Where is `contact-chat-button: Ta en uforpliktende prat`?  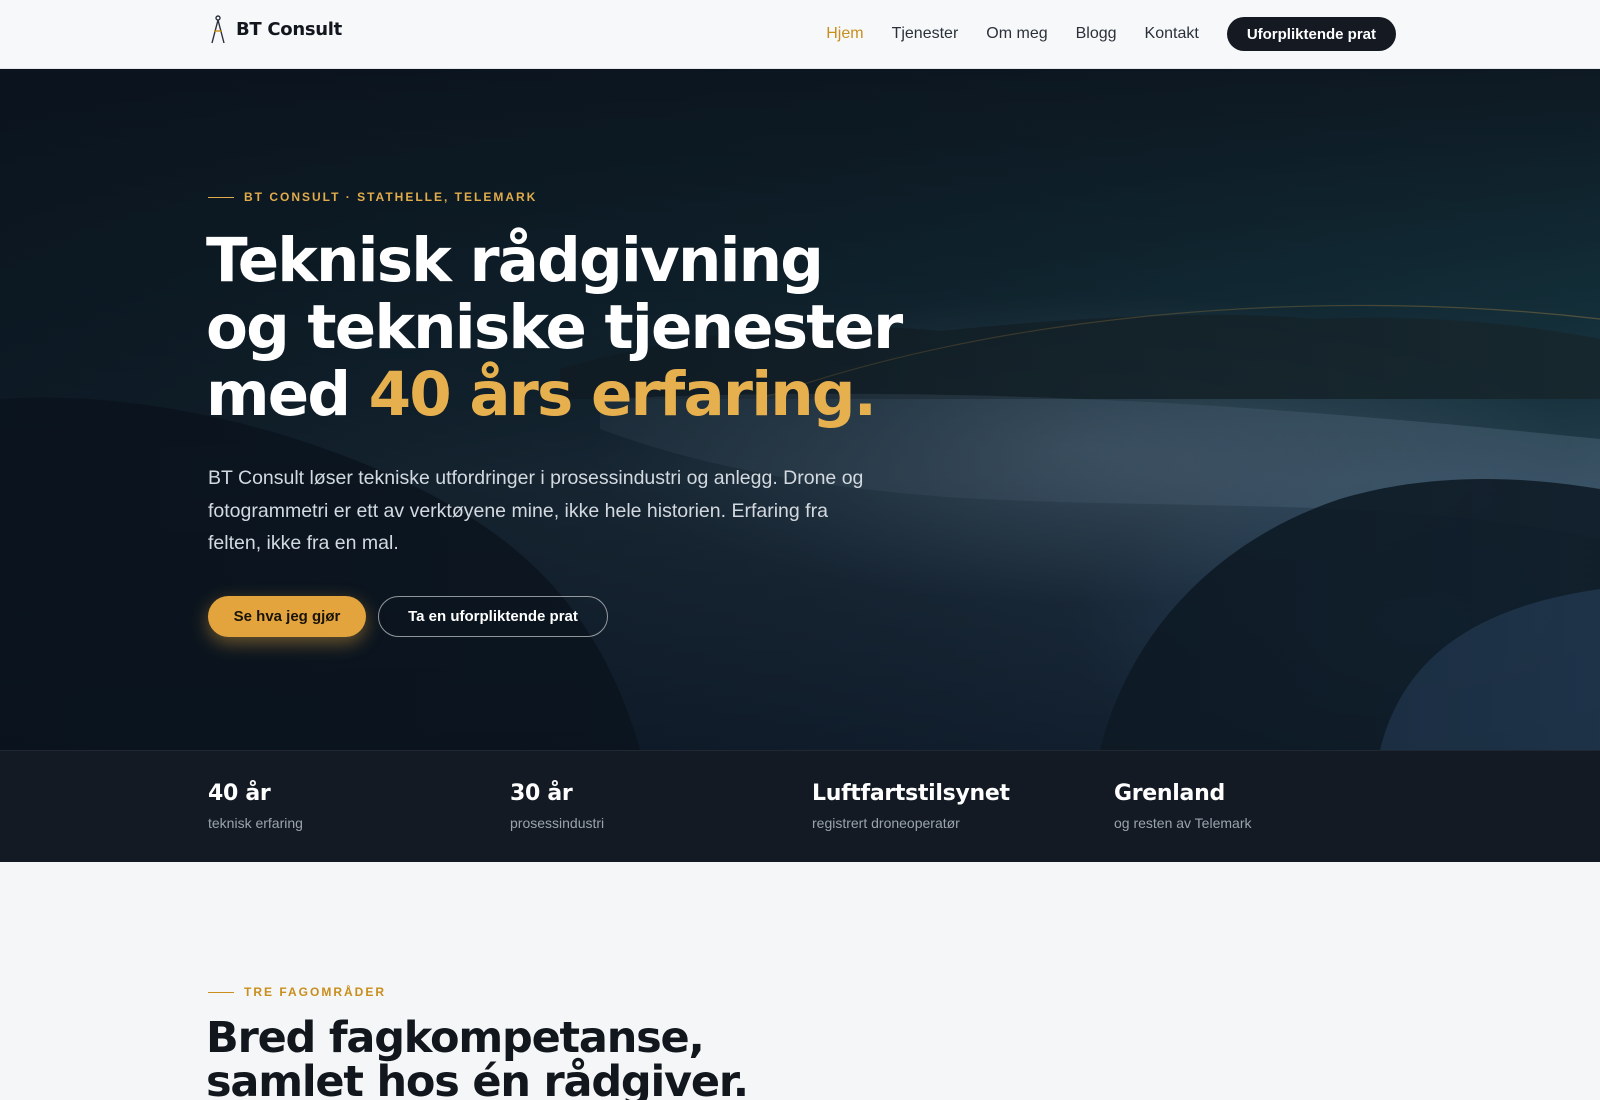
contact-chat-button: Ta en uforpliktende prat is located at coordinates (493, 616).